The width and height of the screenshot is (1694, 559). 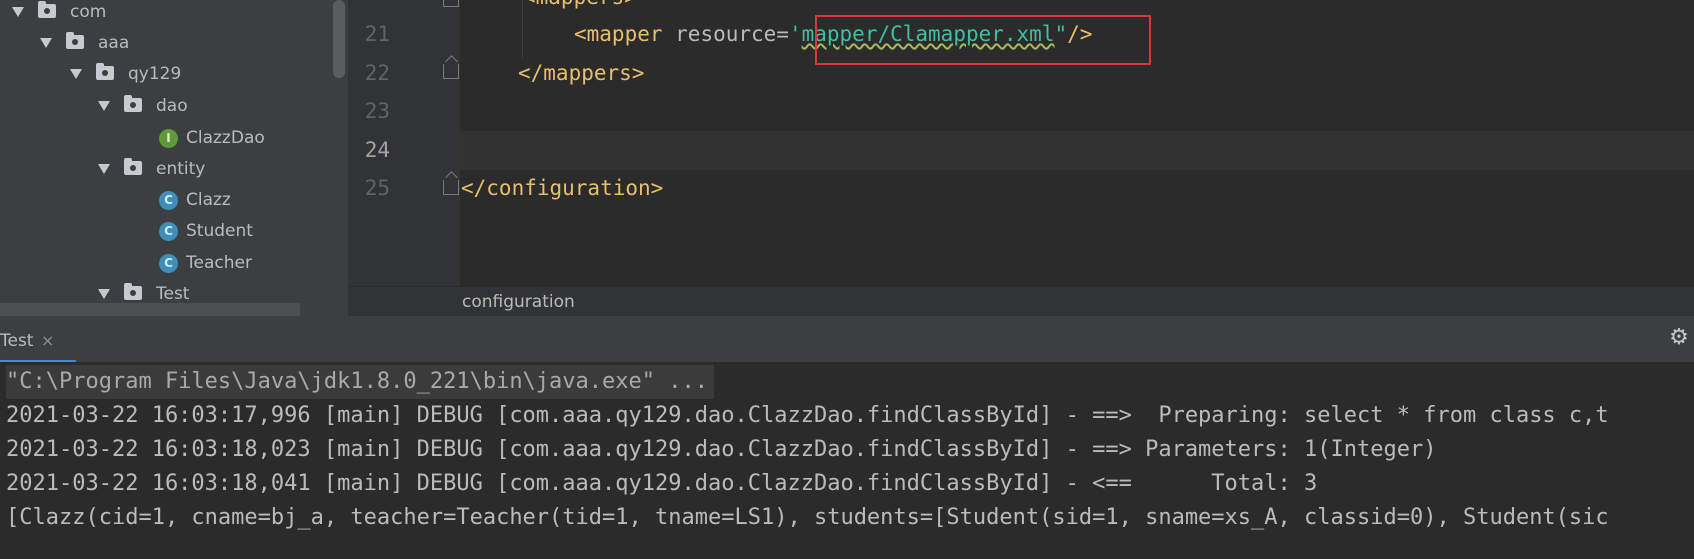 I want to click on interface-icon: I, so click(x=168, y=138).